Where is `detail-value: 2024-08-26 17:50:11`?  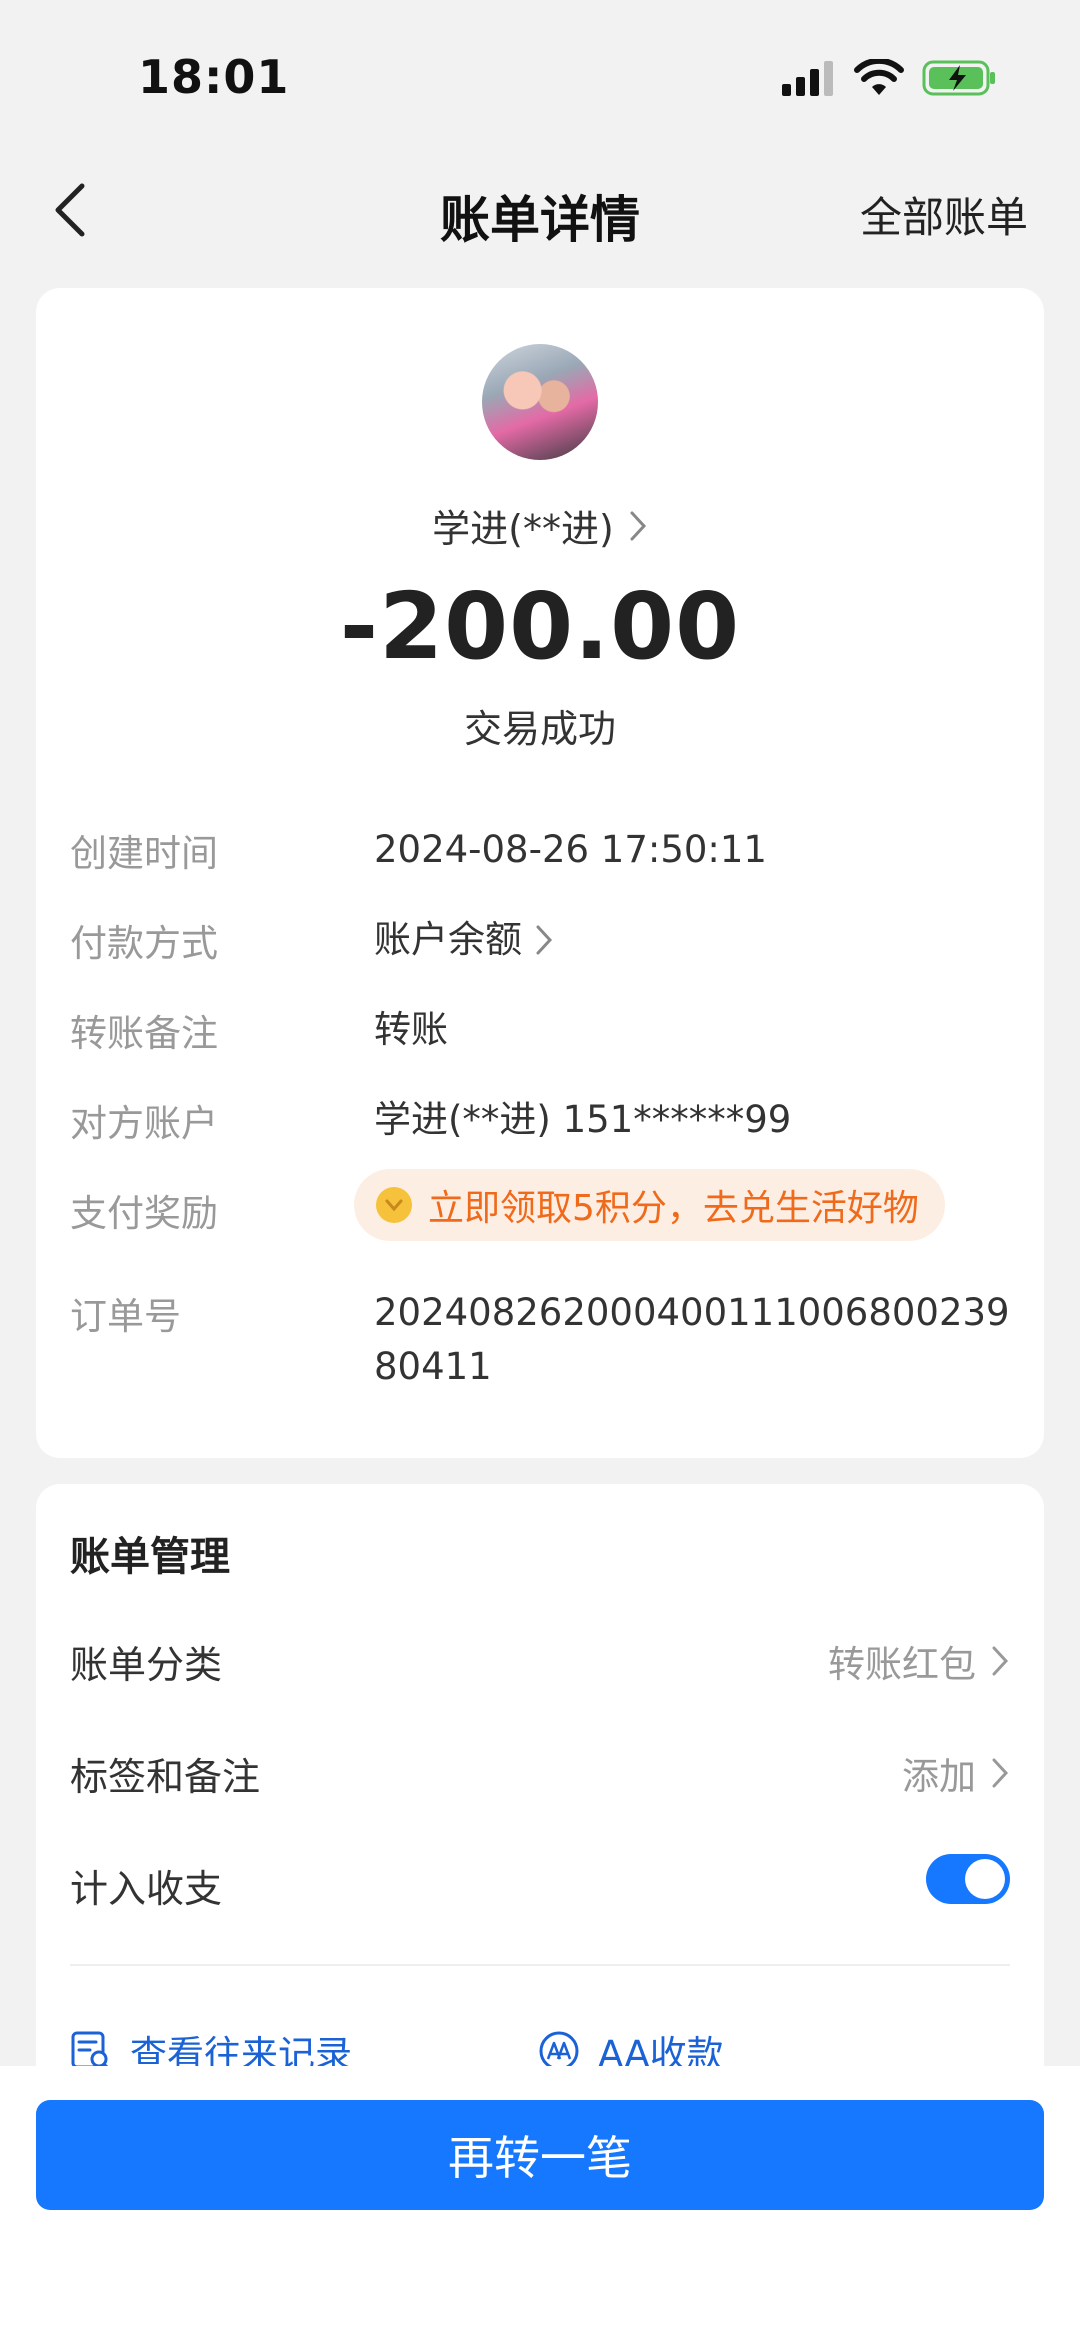
detail-value: 2024-08-26 17:50:11 is located at coordinates (570, 849).